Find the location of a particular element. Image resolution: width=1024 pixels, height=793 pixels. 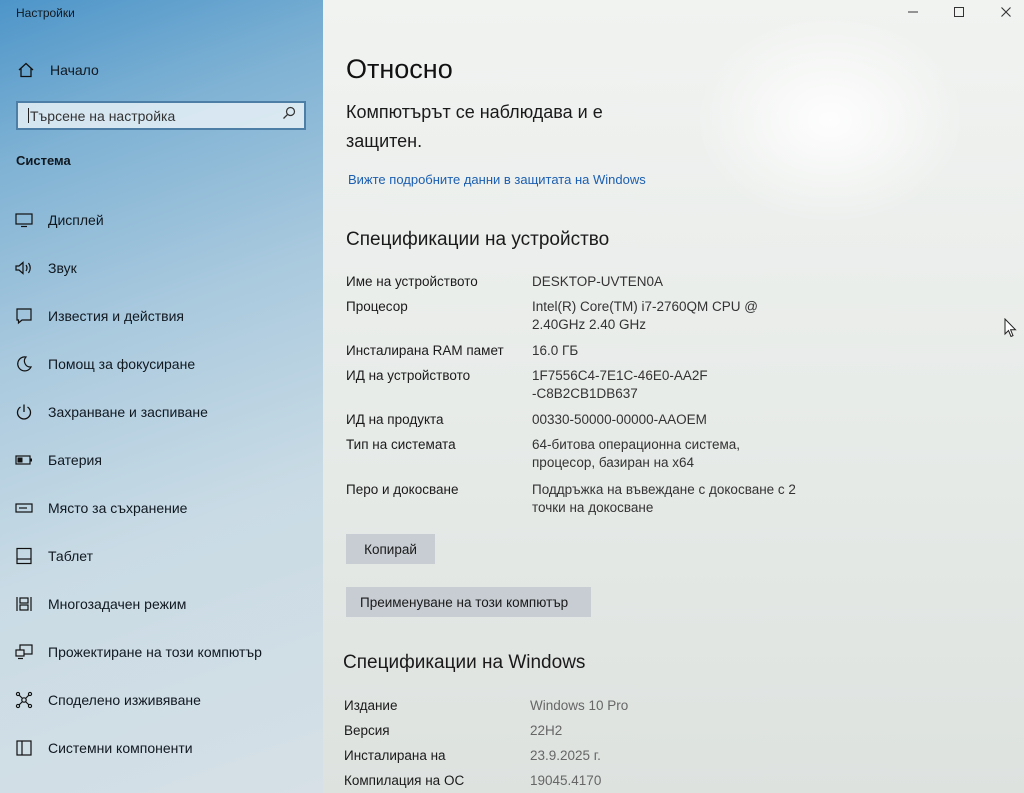

spec-value: 00330-50000-00000-AAOEM is located at coordinates (619, 419).